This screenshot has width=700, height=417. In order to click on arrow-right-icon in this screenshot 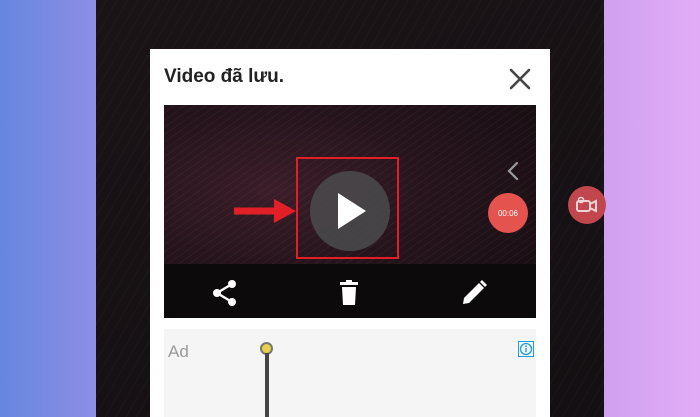, I will do `click(265, 211)`.